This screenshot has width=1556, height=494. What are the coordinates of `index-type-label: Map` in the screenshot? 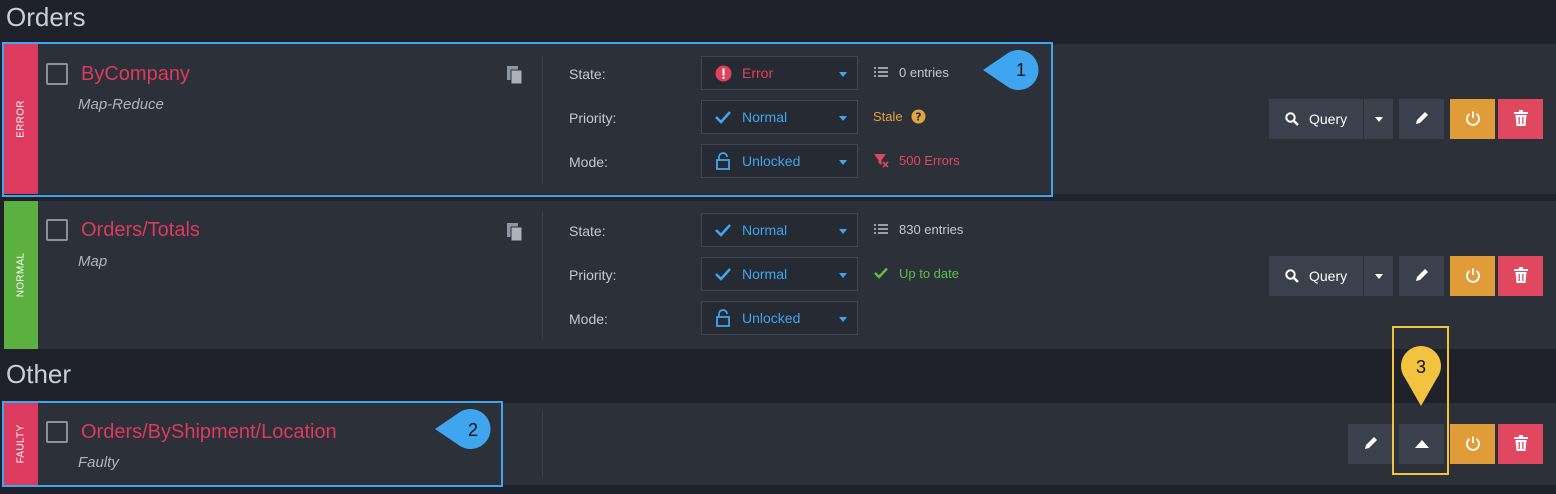 It's located at (93, 261).